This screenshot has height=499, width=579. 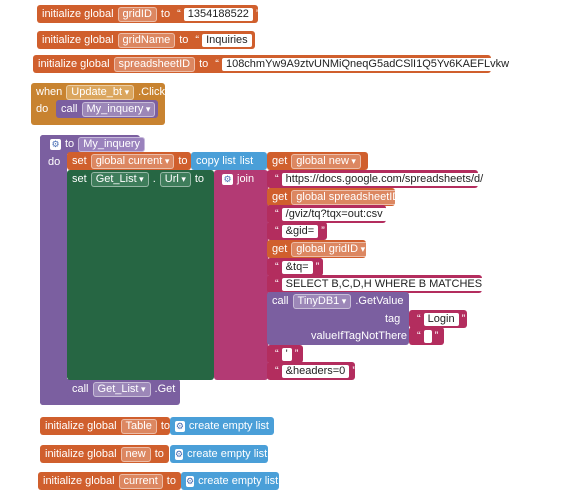 I want to click on copy-list-label: copy list, so click(x=216, y=161).